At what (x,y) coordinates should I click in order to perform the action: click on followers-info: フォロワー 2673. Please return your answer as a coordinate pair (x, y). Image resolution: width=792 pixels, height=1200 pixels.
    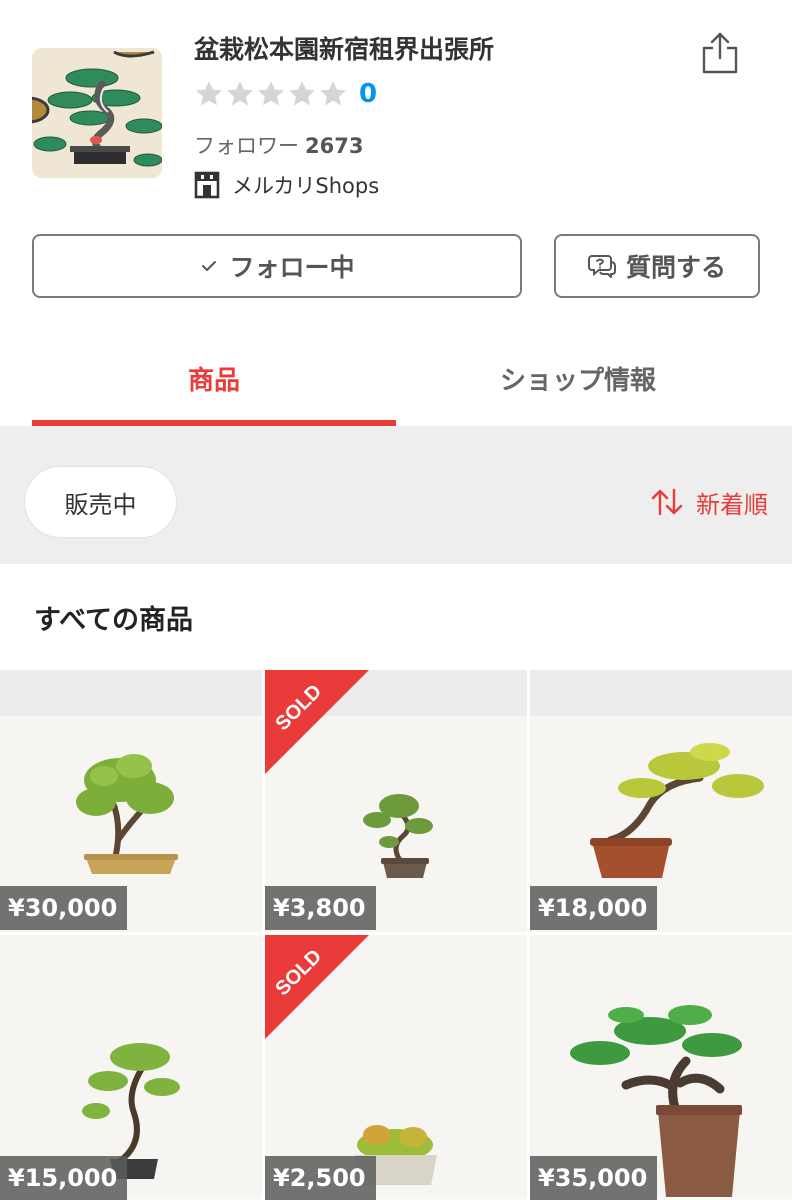
    Looking at the image, I should click on (278, 145).